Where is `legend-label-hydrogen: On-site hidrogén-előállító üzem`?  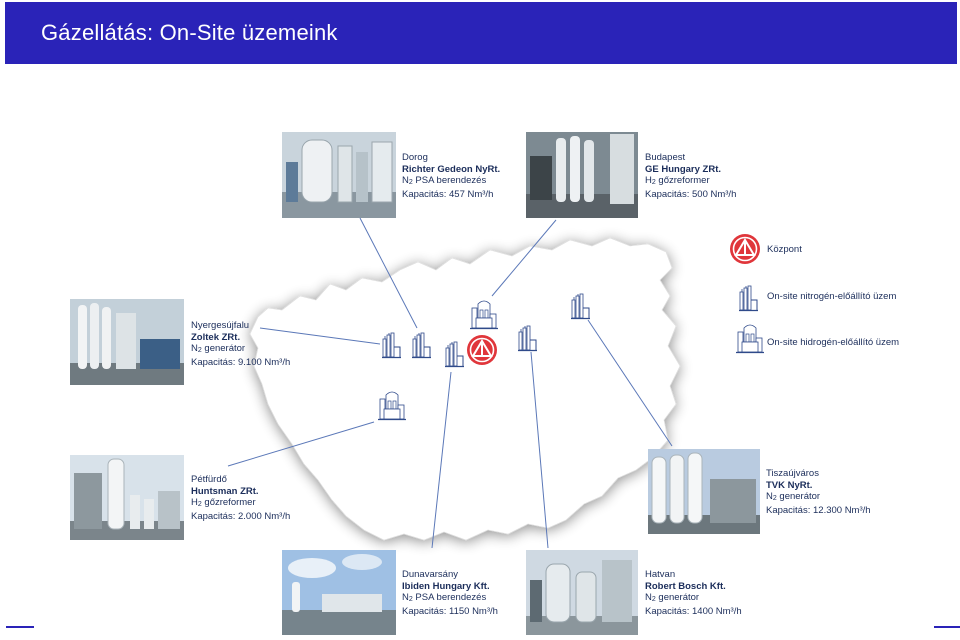 legend-label-hydrogen: On-site hidrogén-előállító üzem is located at coordinates (833, 342).